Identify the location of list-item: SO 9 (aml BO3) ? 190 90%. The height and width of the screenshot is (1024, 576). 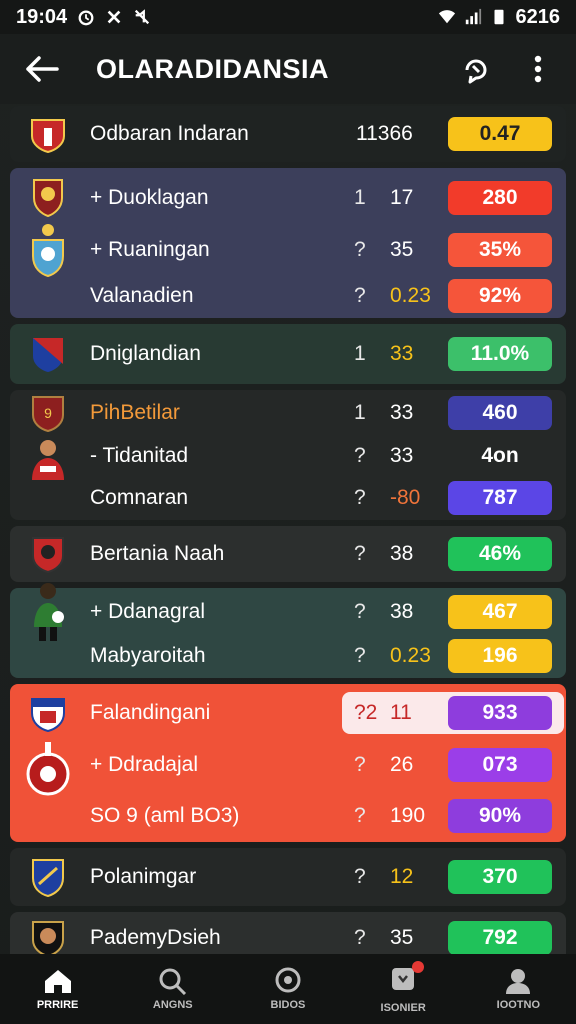
(288, 816).